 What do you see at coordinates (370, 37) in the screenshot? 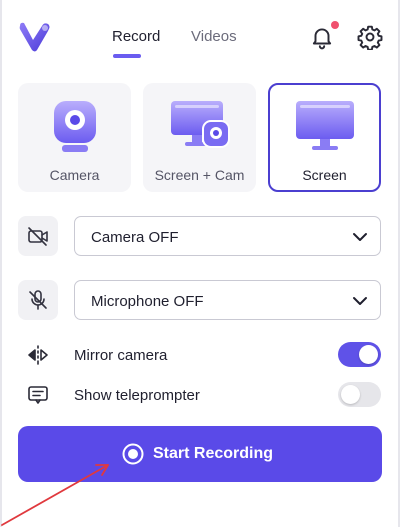
I see `gear-icon` at bounding box center [370, 37].